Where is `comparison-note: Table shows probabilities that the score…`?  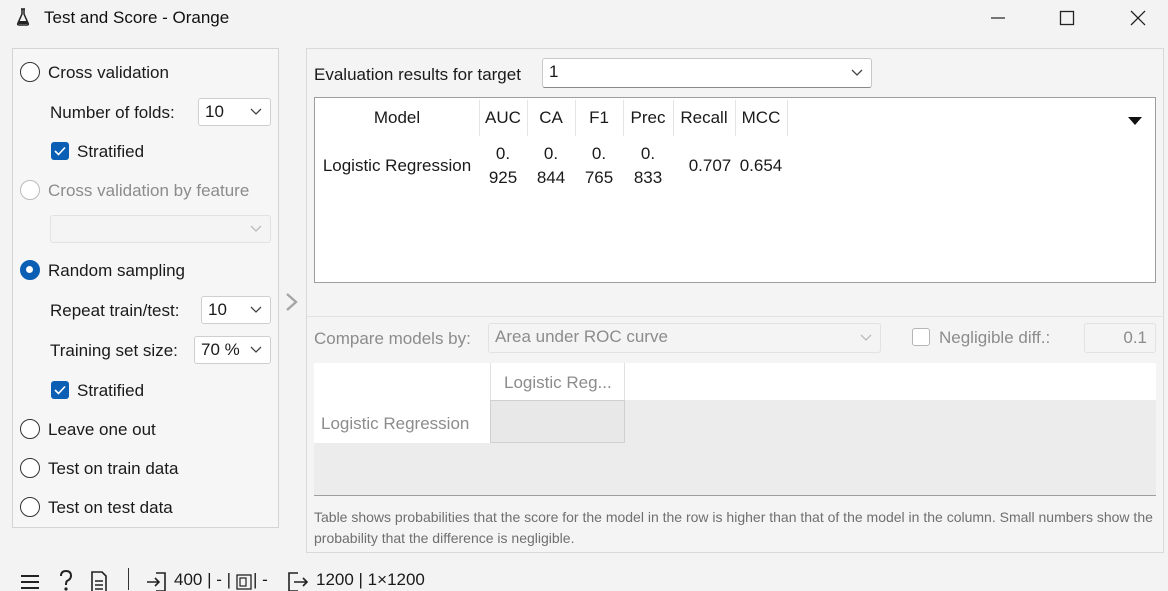 comparison-note: Table shows probabilities that the score… is located at coordinates (733, 527).